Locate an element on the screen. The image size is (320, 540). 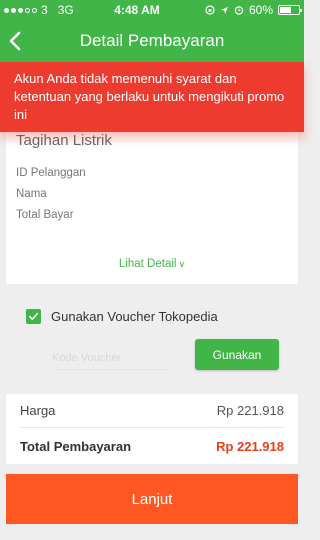
page-title: Detail Pembayaran is located at coordinates (152, 40).